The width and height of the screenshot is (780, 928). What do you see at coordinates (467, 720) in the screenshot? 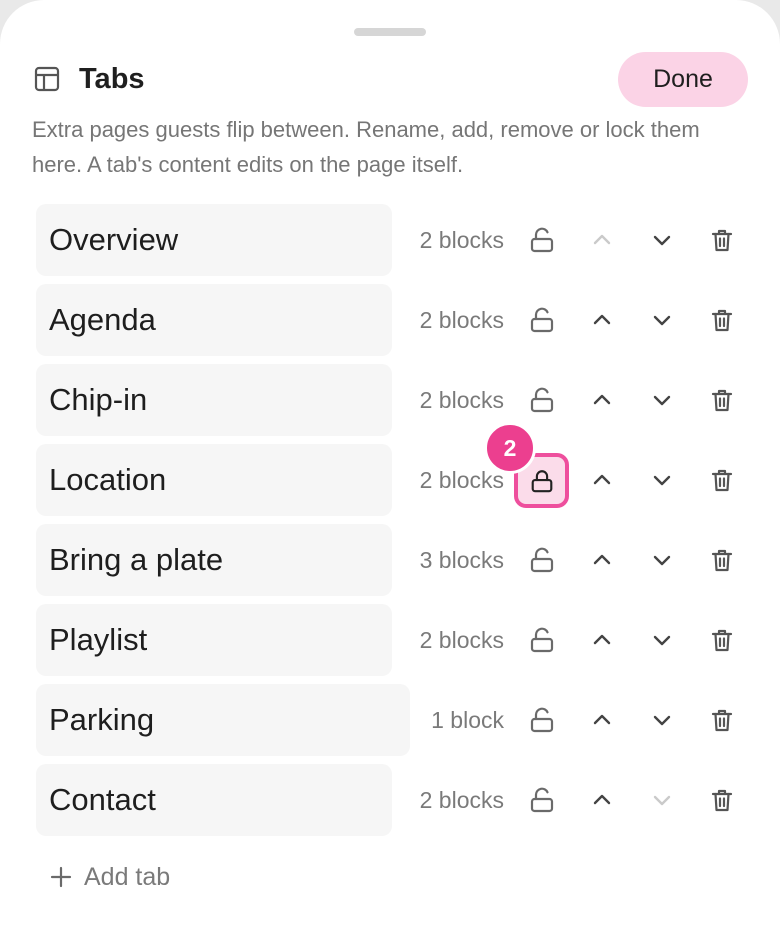
I see `block-count: 1 block` at bounding box center [467, 720].